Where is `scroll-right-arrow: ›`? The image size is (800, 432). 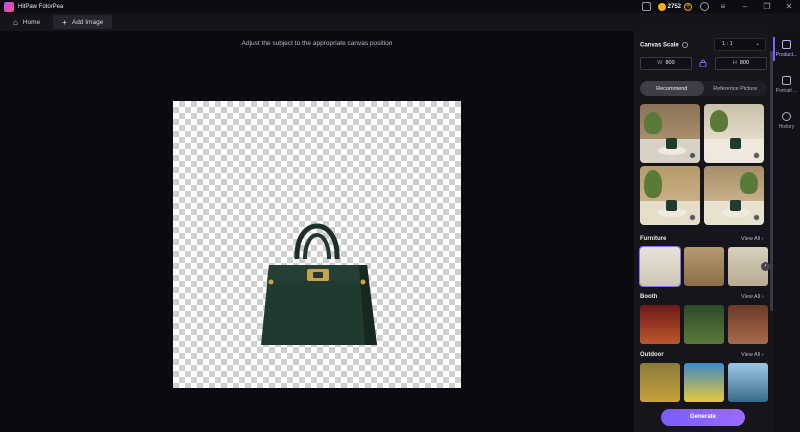 scroll-right-arrow: › is located at coordinates (765, 266).